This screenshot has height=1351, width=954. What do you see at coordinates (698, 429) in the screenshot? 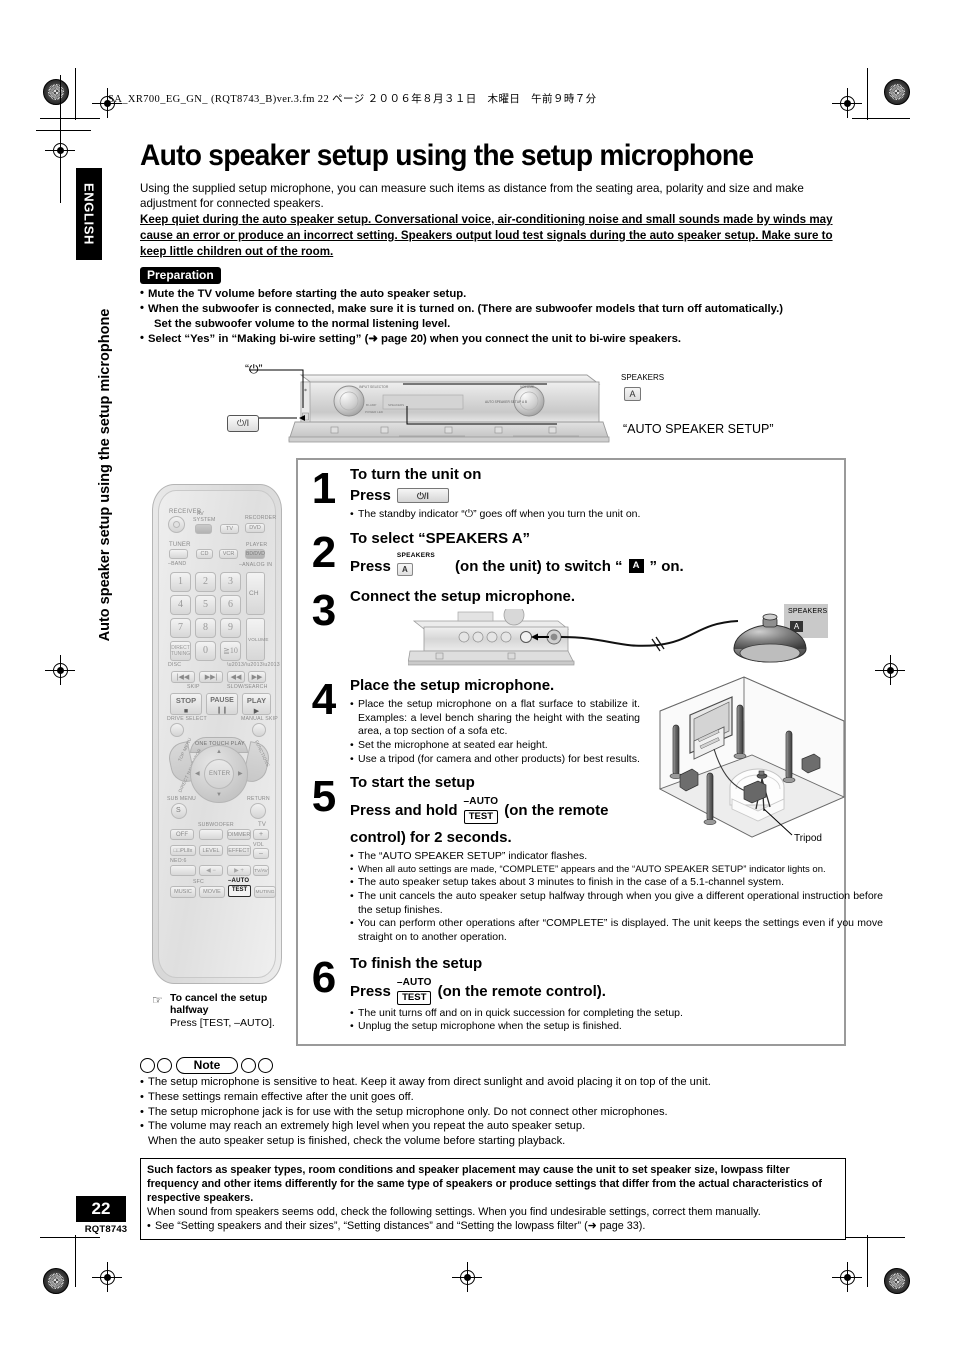
I see `auto-speaker-setup-callout: “AUTO SPEAKER SETUP”` at bounding box center [698, 429].